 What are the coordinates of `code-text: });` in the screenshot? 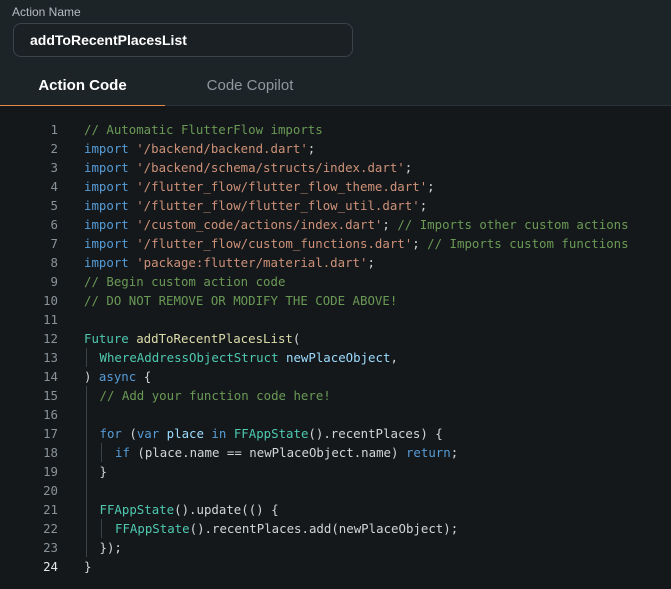 It's located at (111, 547).